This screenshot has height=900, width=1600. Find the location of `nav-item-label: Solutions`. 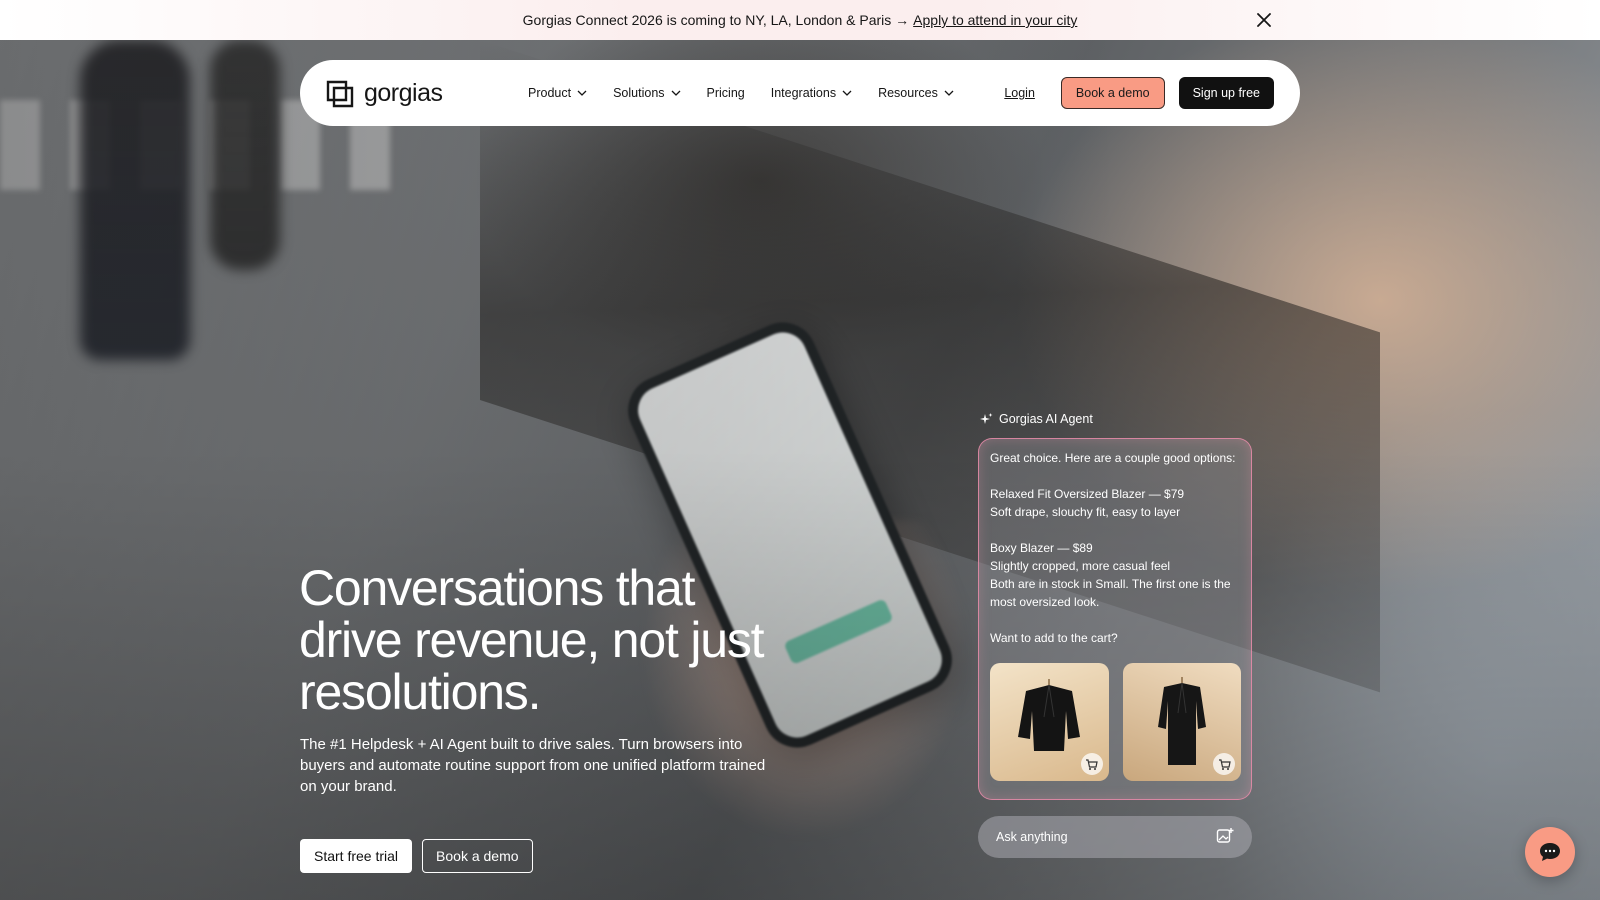

nav-item-label: Solutions is located at coordinates (639, 93).